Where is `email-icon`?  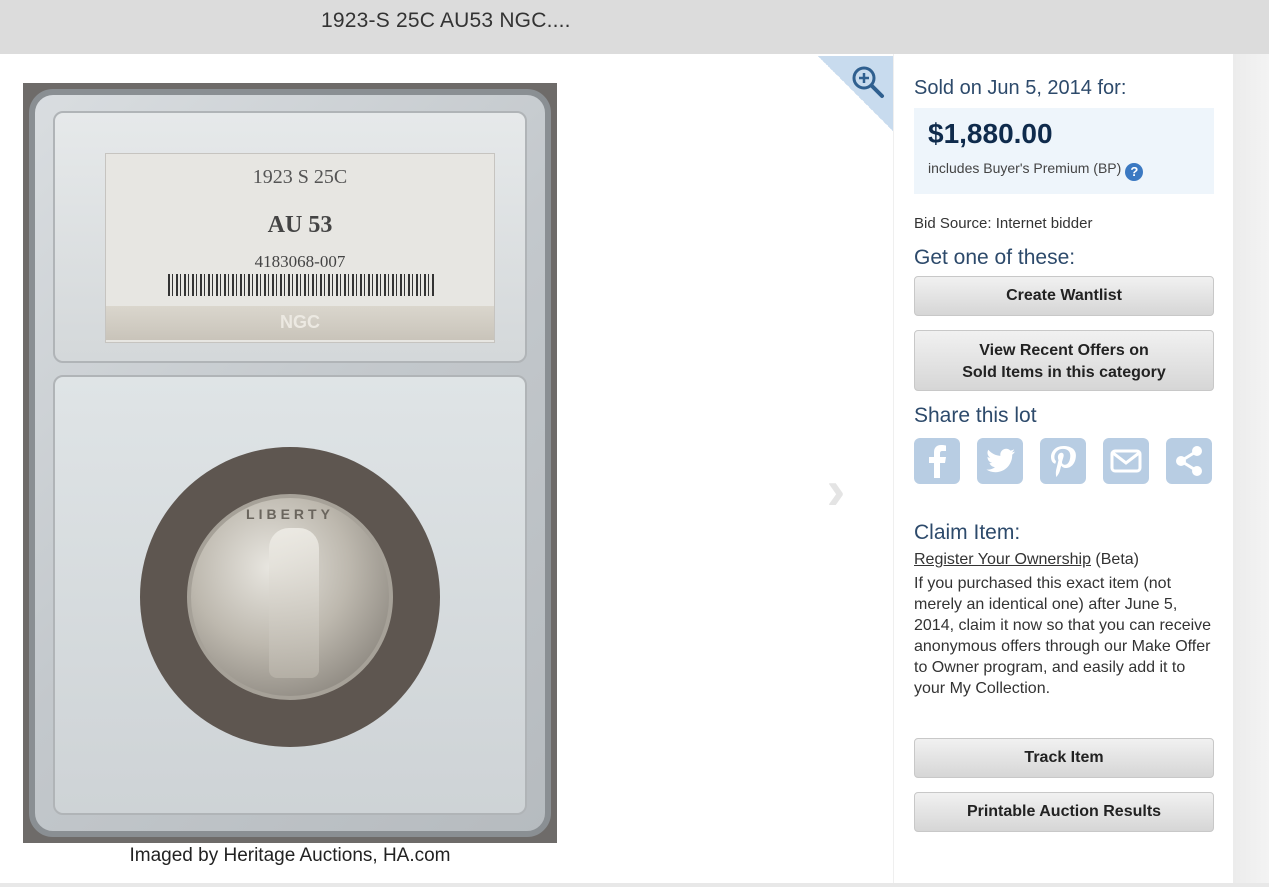
email-icon is located at coordinates (1126, 461).